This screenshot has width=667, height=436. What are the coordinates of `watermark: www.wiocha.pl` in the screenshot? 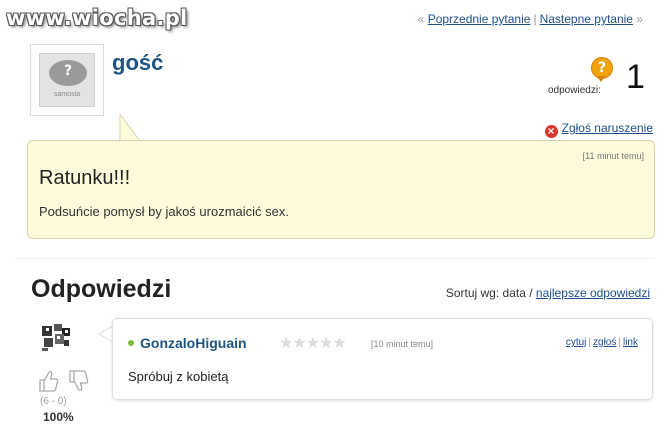 It's located at (97, 18).